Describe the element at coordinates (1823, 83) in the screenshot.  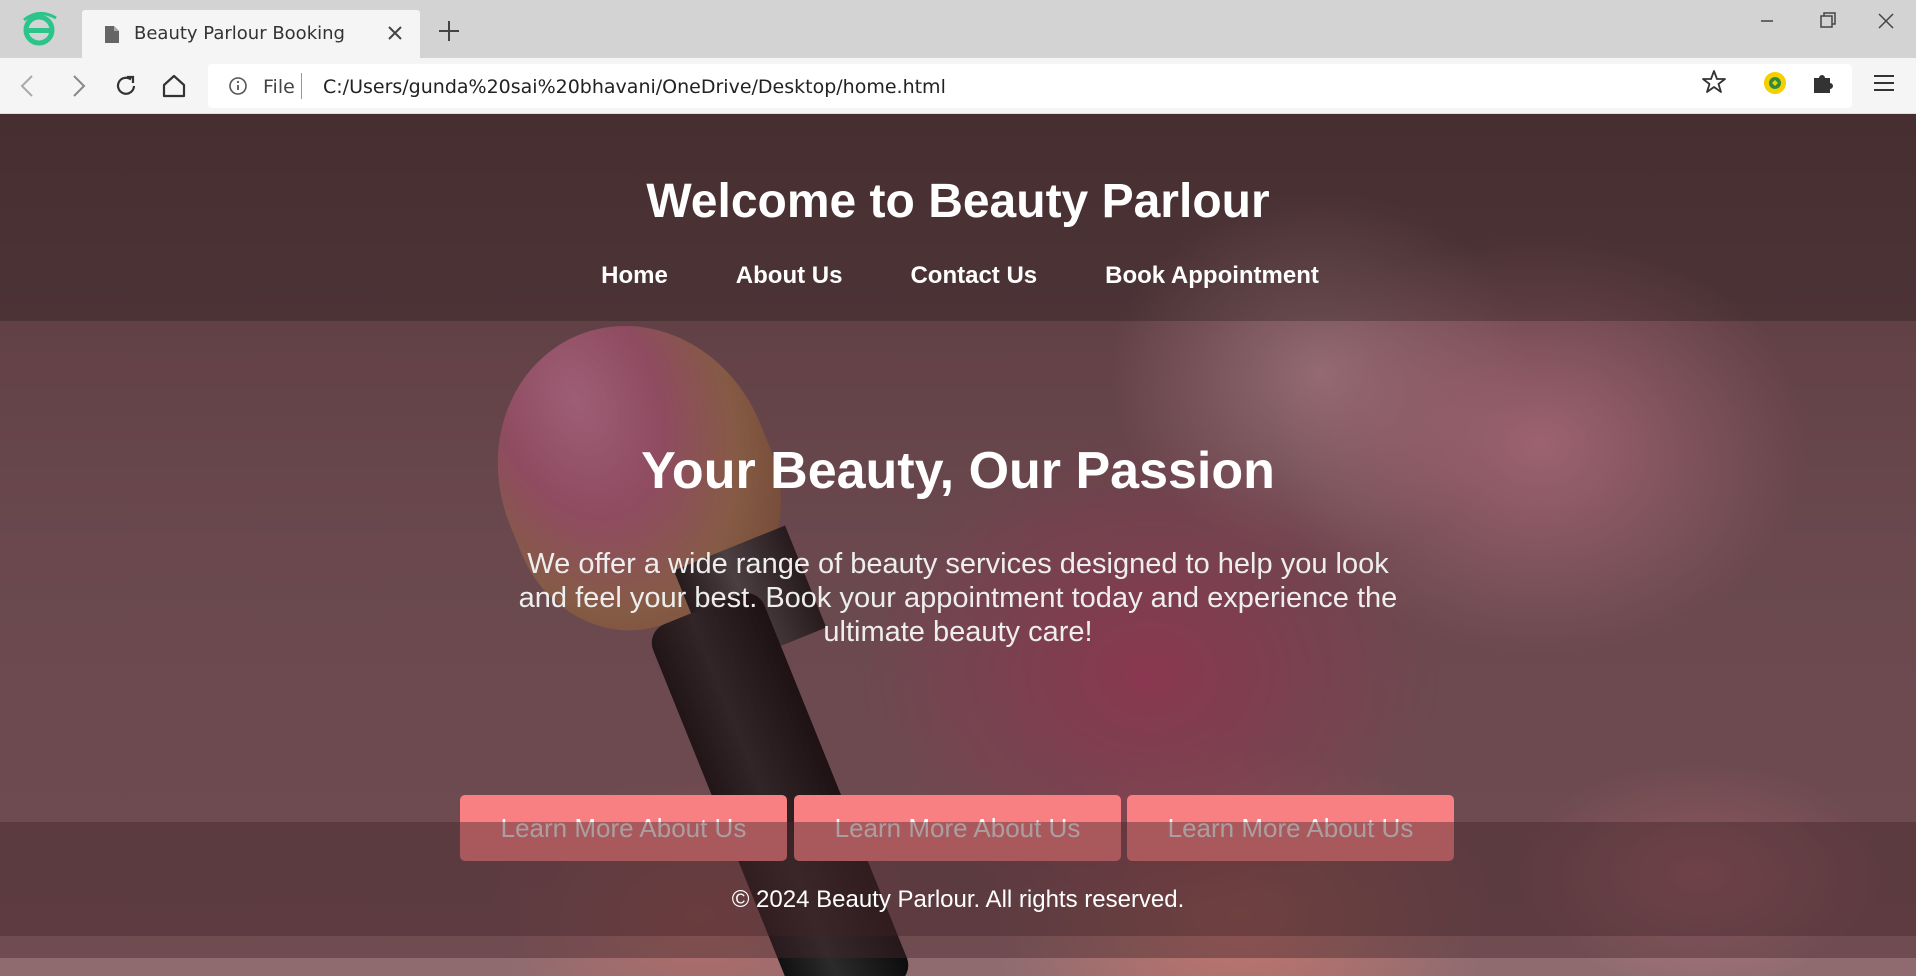
I see `puzzle-icon` at that location.